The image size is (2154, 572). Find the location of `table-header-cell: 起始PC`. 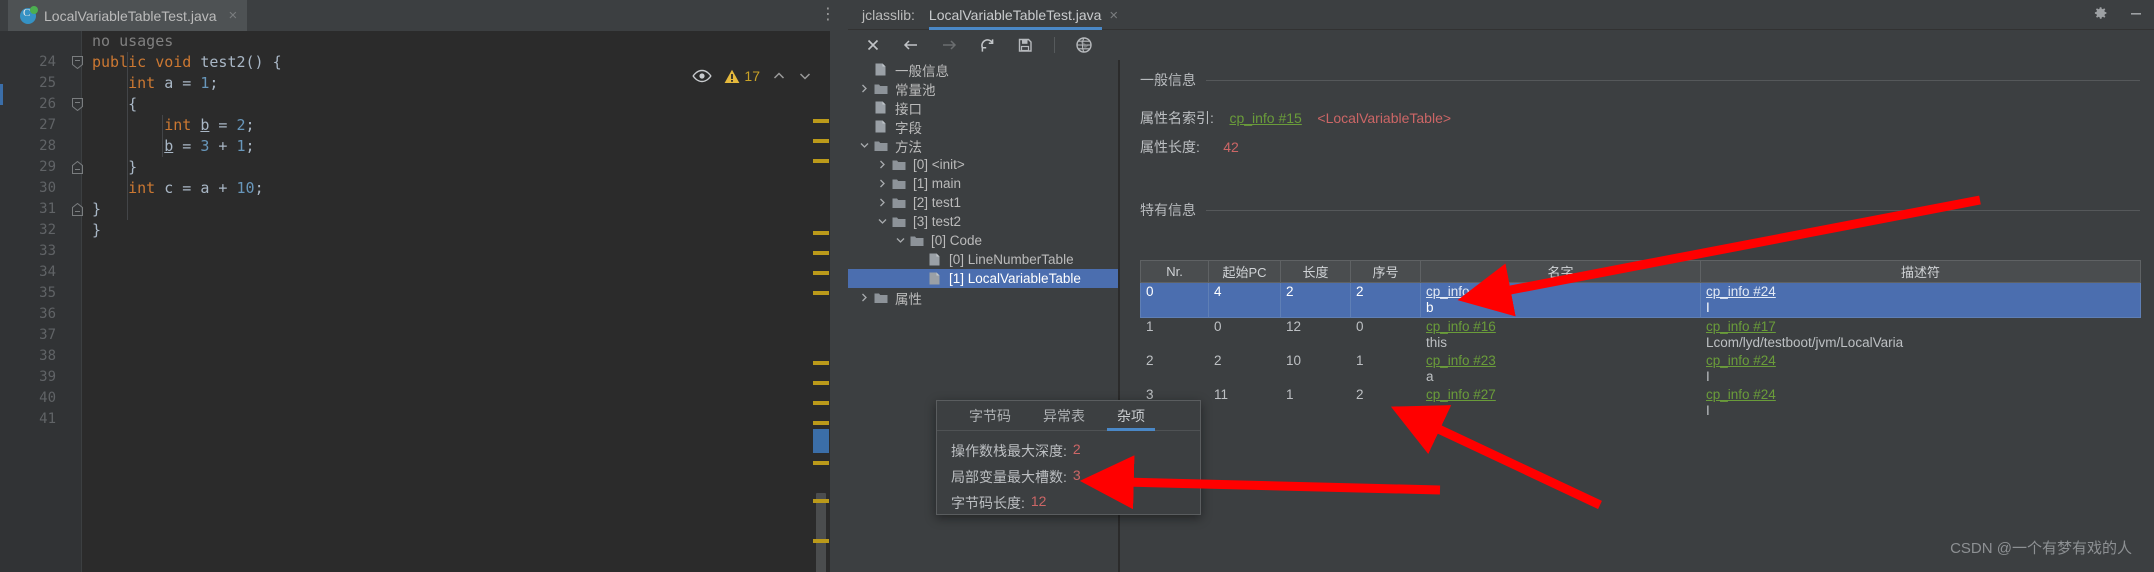

table-header-cell: 起始PC is located at coordinates (1244, 271).